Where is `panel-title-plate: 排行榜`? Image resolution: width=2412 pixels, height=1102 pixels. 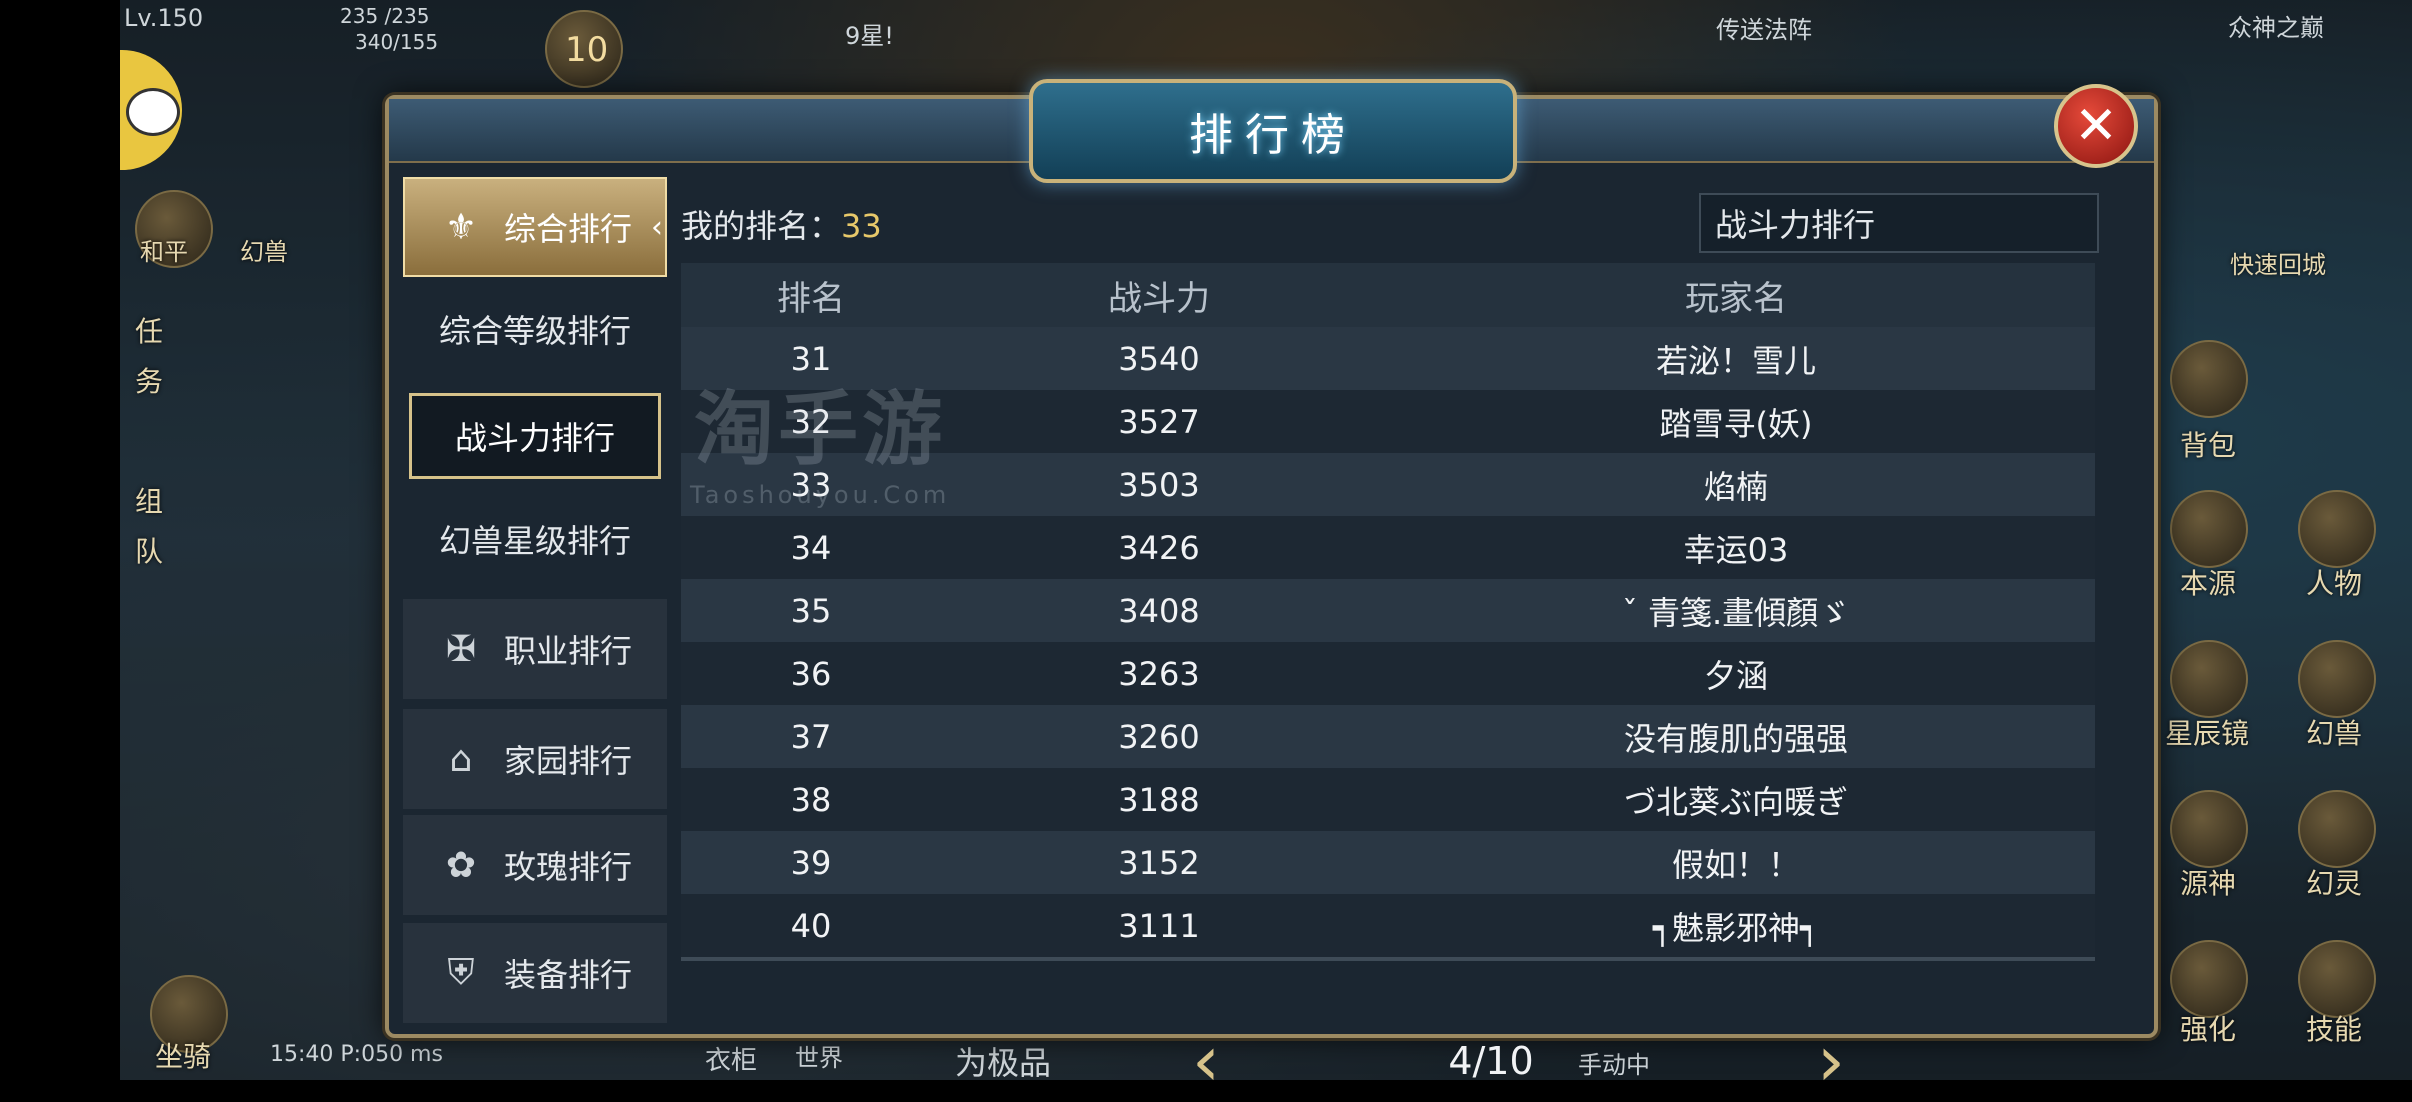 panel-title-plate: 排行榜 is located at coordinates (1273, 131).